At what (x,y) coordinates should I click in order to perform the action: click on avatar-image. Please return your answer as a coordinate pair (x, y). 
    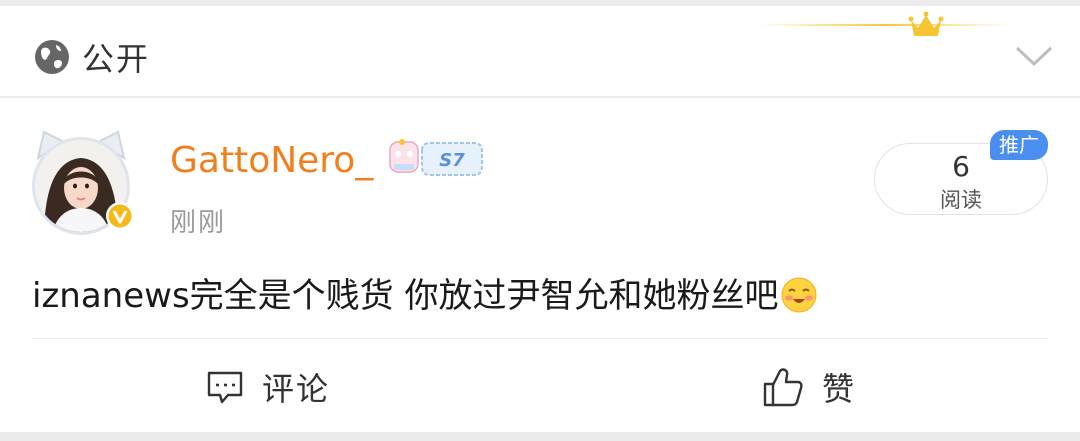
    Looking at the image, I should click on (83, 182).